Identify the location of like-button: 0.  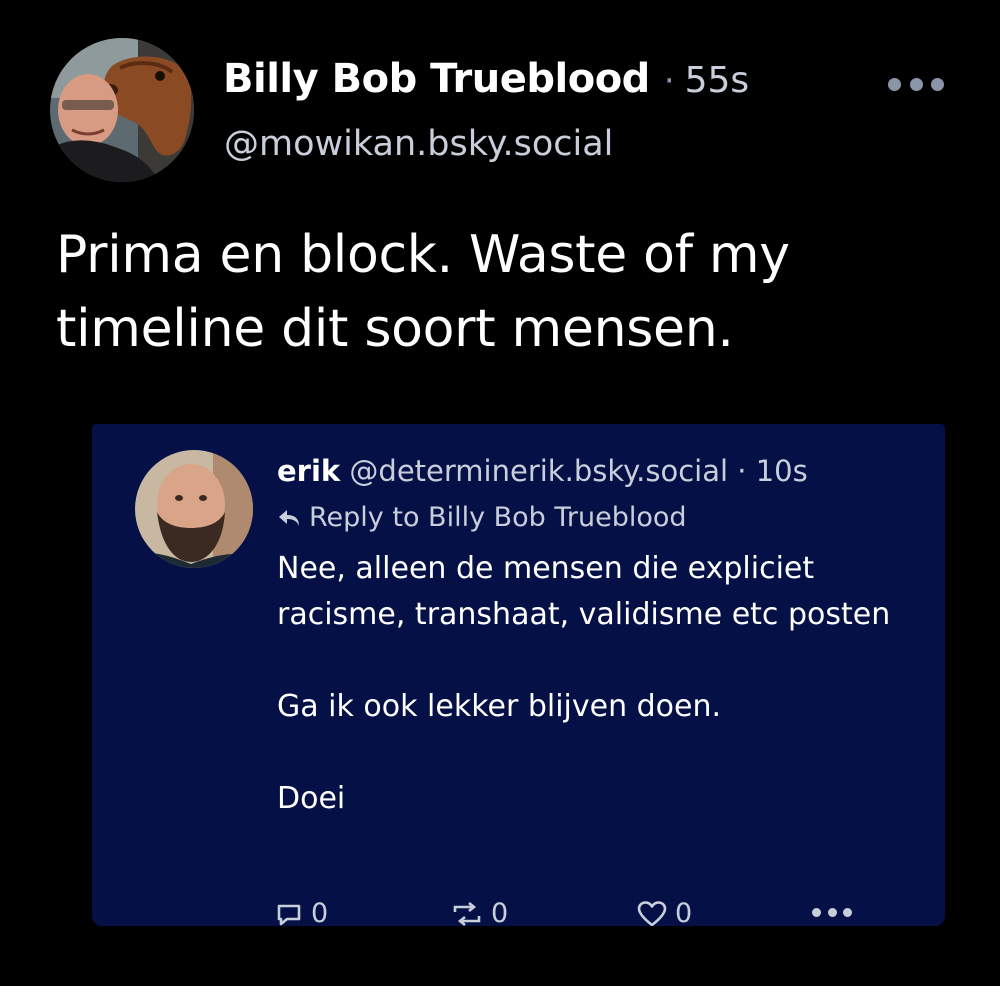
(664, 912).